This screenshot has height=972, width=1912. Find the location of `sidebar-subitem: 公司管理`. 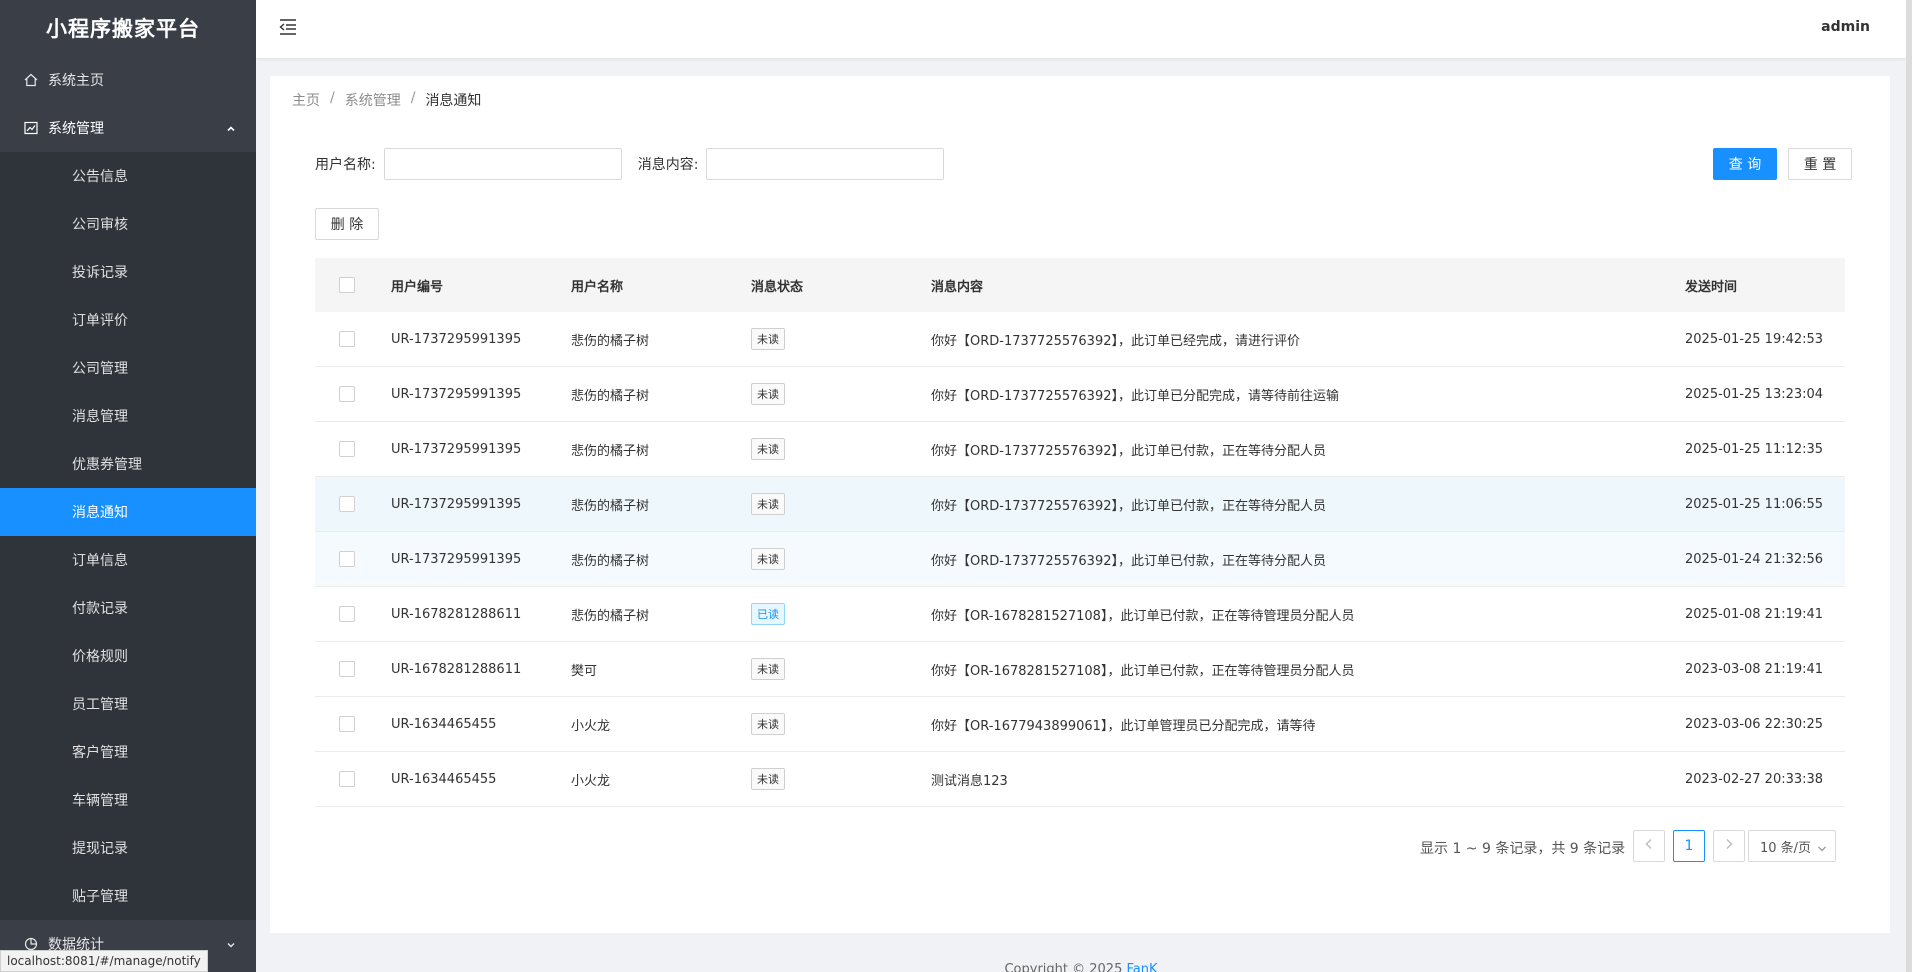

sidebar-subitem: 公司管理 is located at coordinates (128, 368).